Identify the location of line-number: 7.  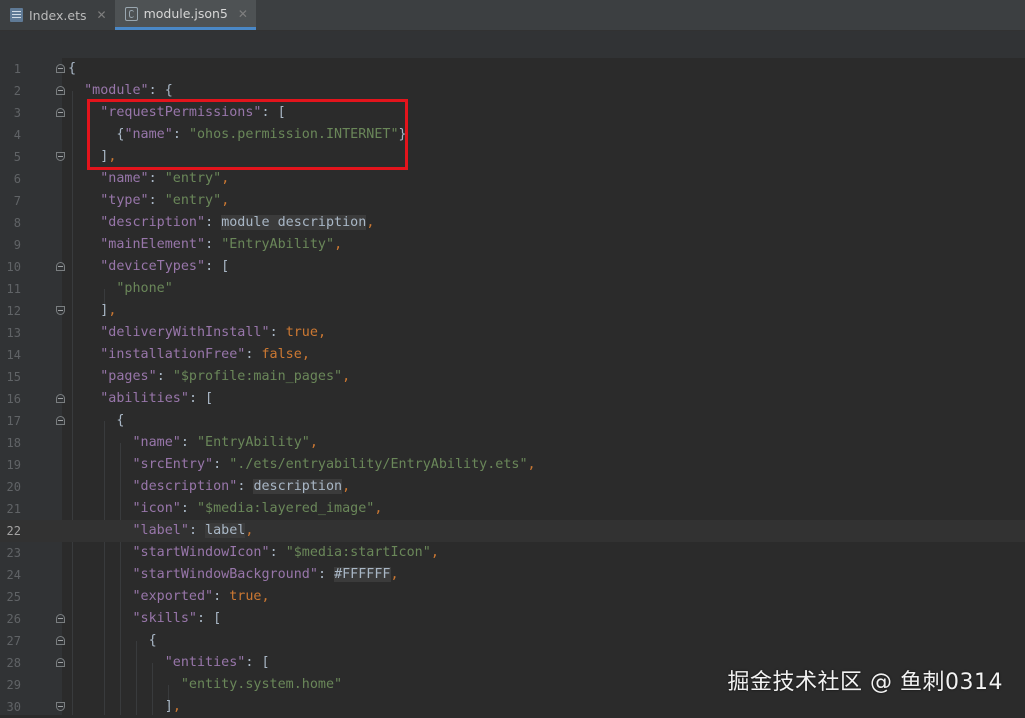
(17, 201).